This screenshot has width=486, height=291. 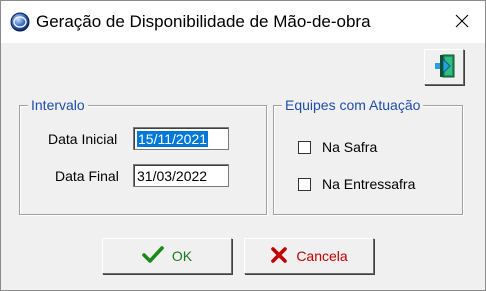 I want to click on data-final-input: 31/03/2022, so click(x=181, y=175).